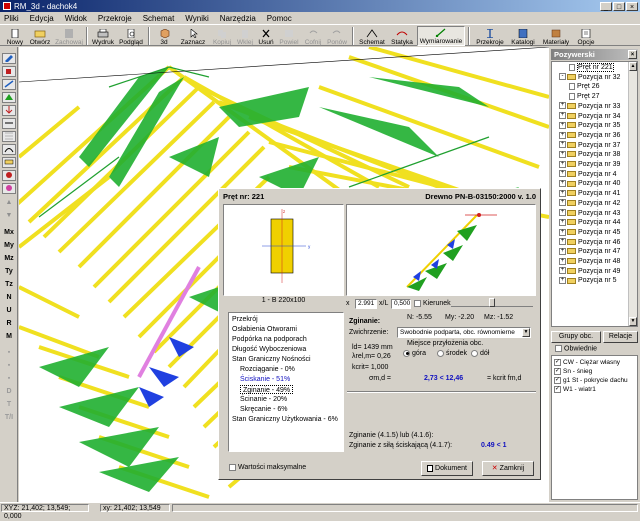 Image resolution: width=640 pixels, height=521 pixels. I want to click on save-button: Zachowaj, so click(69, 36).